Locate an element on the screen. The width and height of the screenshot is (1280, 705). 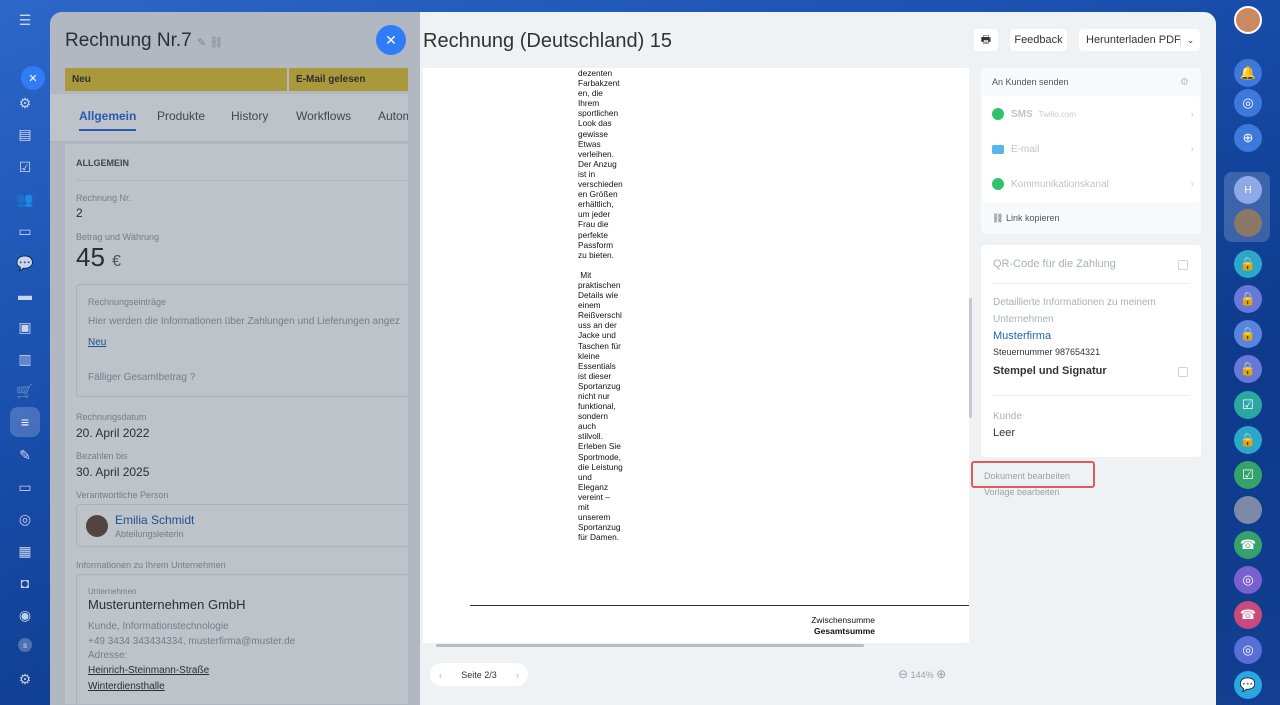
slider-title: Rechnung (Deutschland) 15 is located at coordinates (548, 41).